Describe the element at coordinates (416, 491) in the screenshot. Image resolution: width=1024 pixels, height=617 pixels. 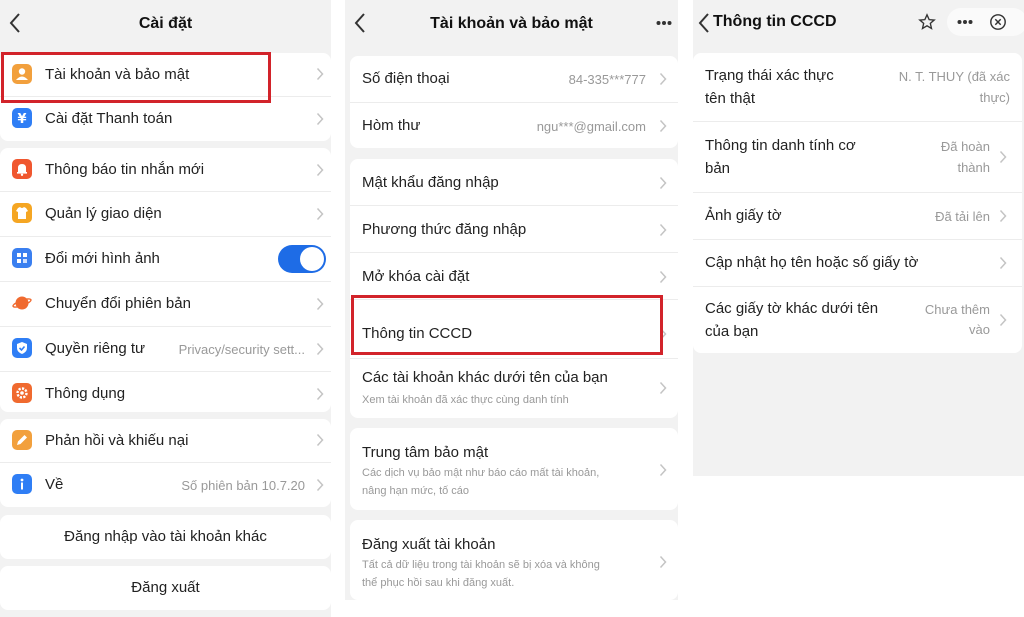
I see `security-center-sub-2: nâng hạn mức, tố cáo` at that location.